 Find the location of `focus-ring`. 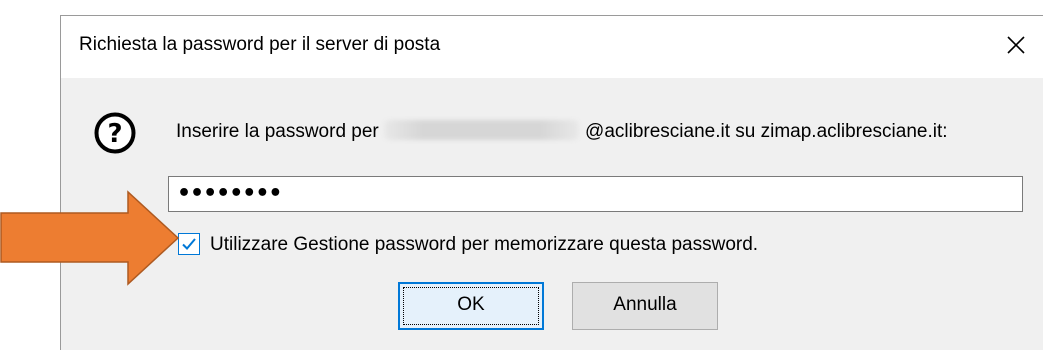

focus-ring is located at coordinates (471, 306).